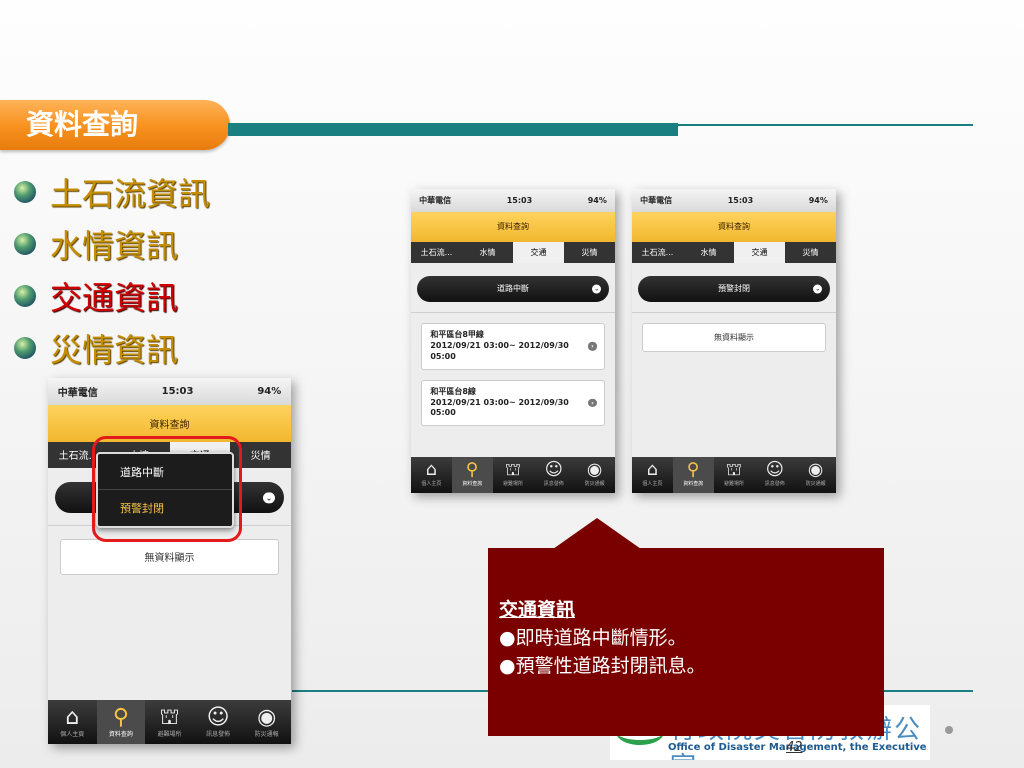 The height and width of the screenshot is (768, 1024). Describe the element at coordinates (115, 125) in the screenshot. I see `slide-title: 資料查詢` at that location.